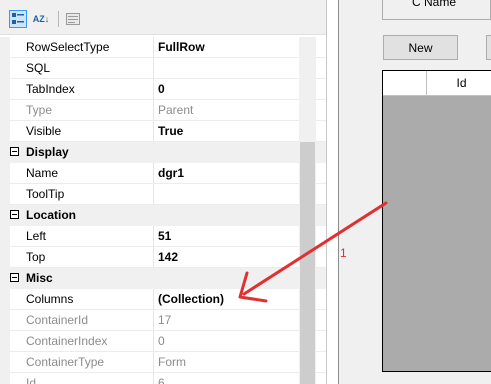 Image resolution: width=491 pixels, height=384 pixels. Describe the element at coordinates (44, 131) in the screenshot. I see `property-name: Visible` at that location.